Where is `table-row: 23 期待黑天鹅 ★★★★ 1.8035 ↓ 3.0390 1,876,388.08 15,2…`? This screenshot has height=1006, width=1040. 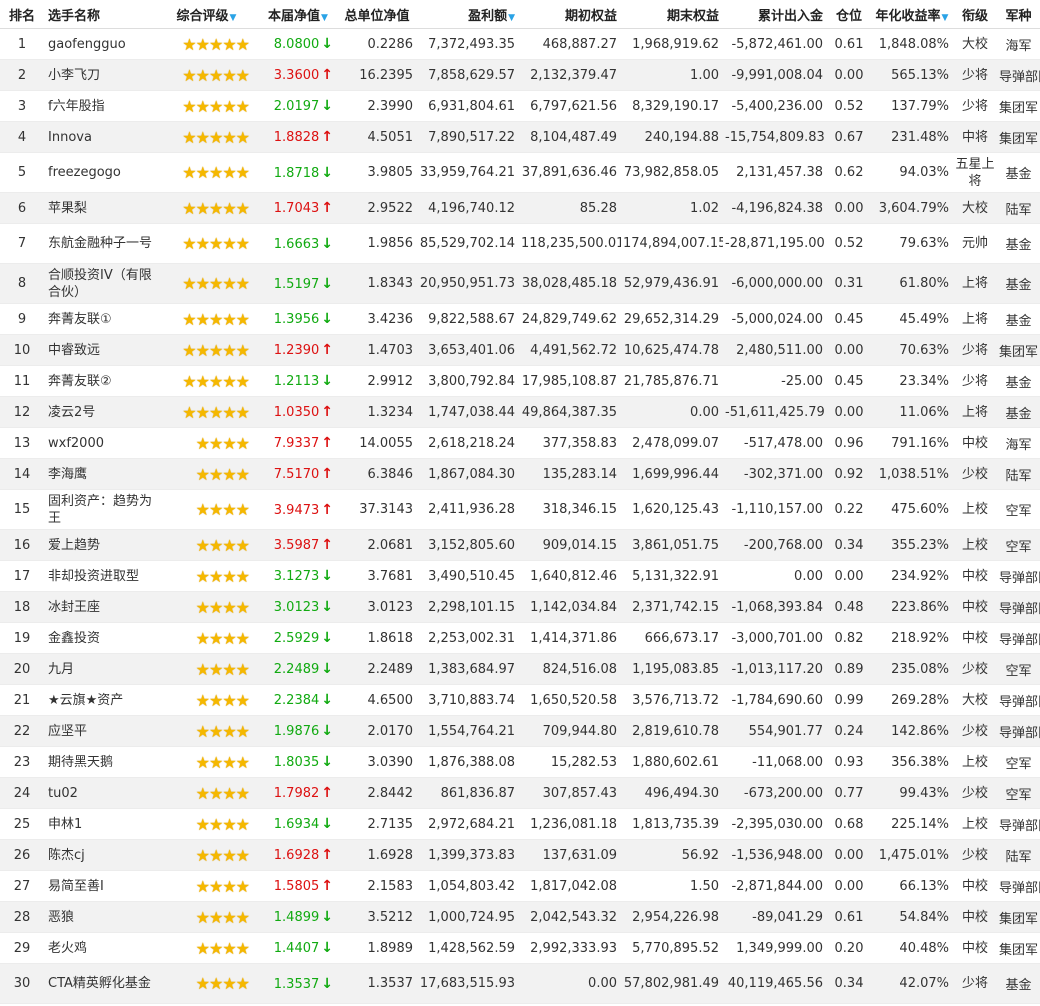 table-row: 23 期待黑天鹅 ★★★★ 1.8035 ↓ 3.0390 1,876,388.08 15,2… is located at coordinates (520, 762).